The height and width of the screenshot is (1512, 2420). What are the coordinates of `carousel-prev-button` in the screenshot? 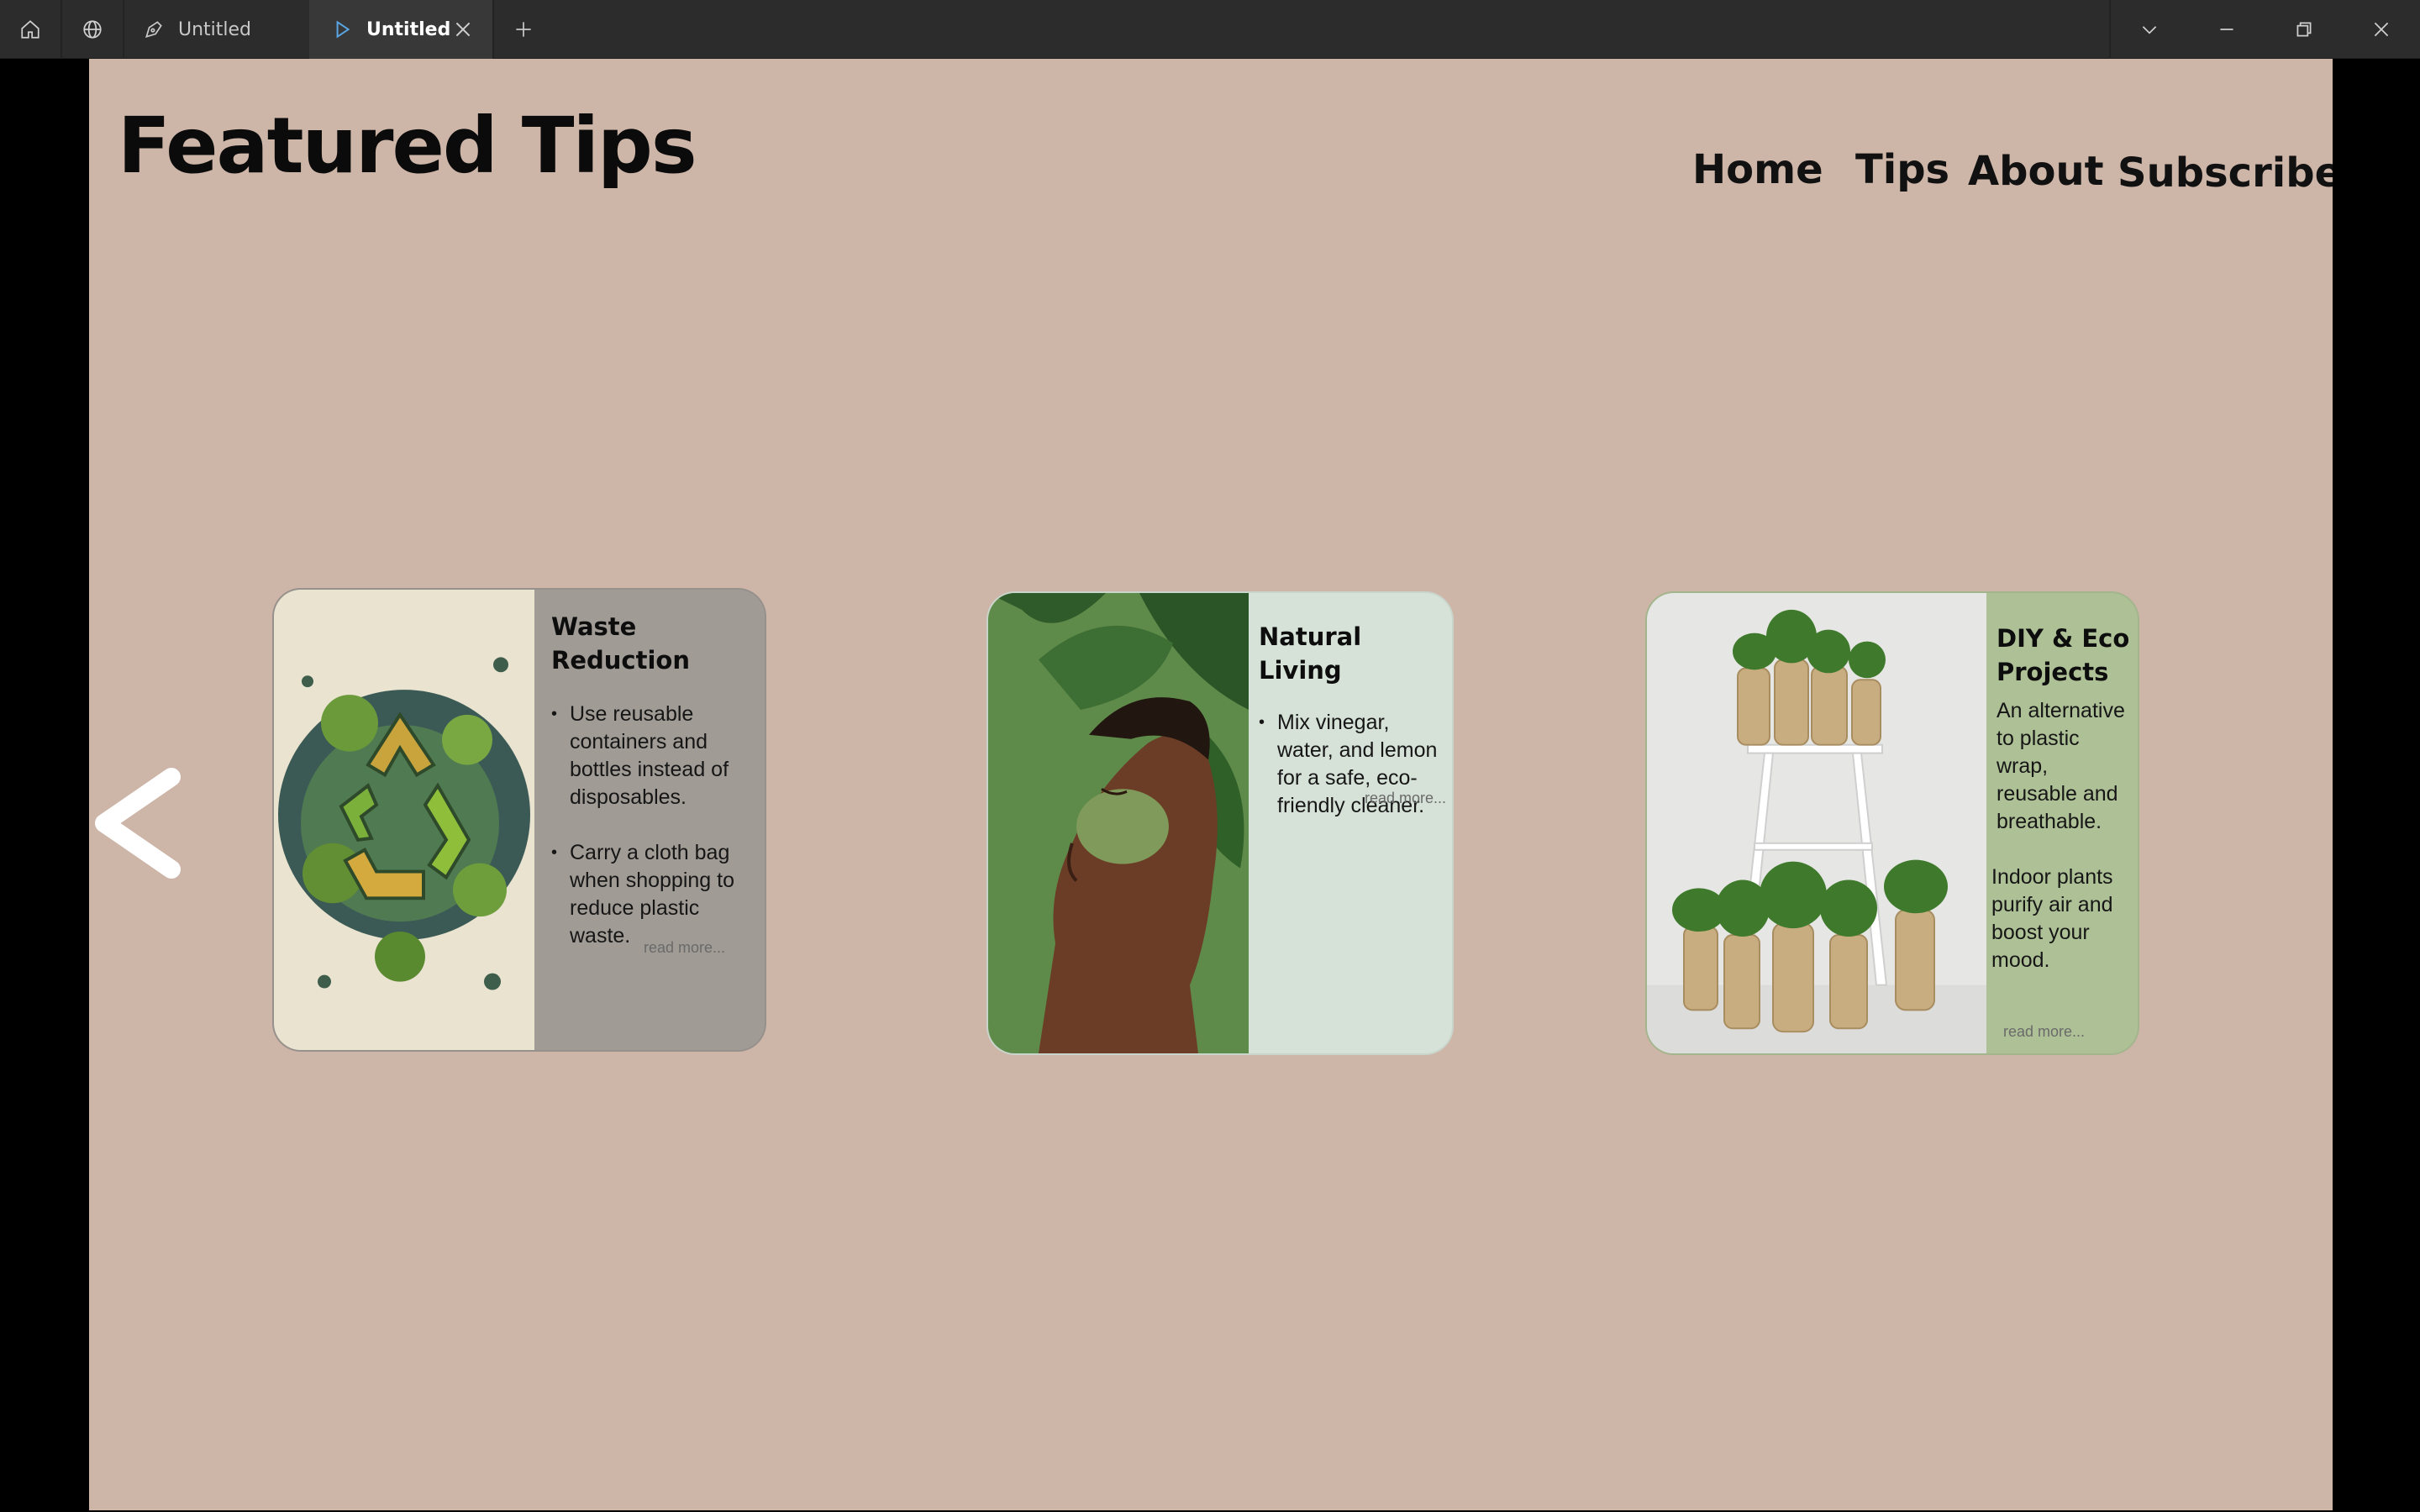 It's located at (139, 823).